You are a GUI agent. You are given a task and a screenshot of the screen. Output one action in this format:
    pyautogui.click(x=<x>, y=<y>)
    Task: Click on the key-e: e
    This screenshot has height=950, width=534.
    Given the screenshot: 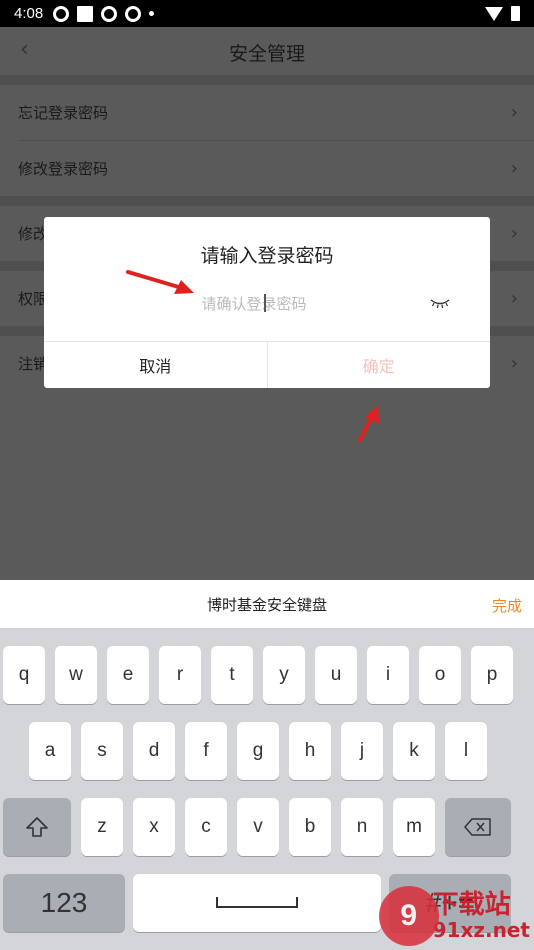 What is the action you would take?
    pyautogui.click(x=128, y=675)
    